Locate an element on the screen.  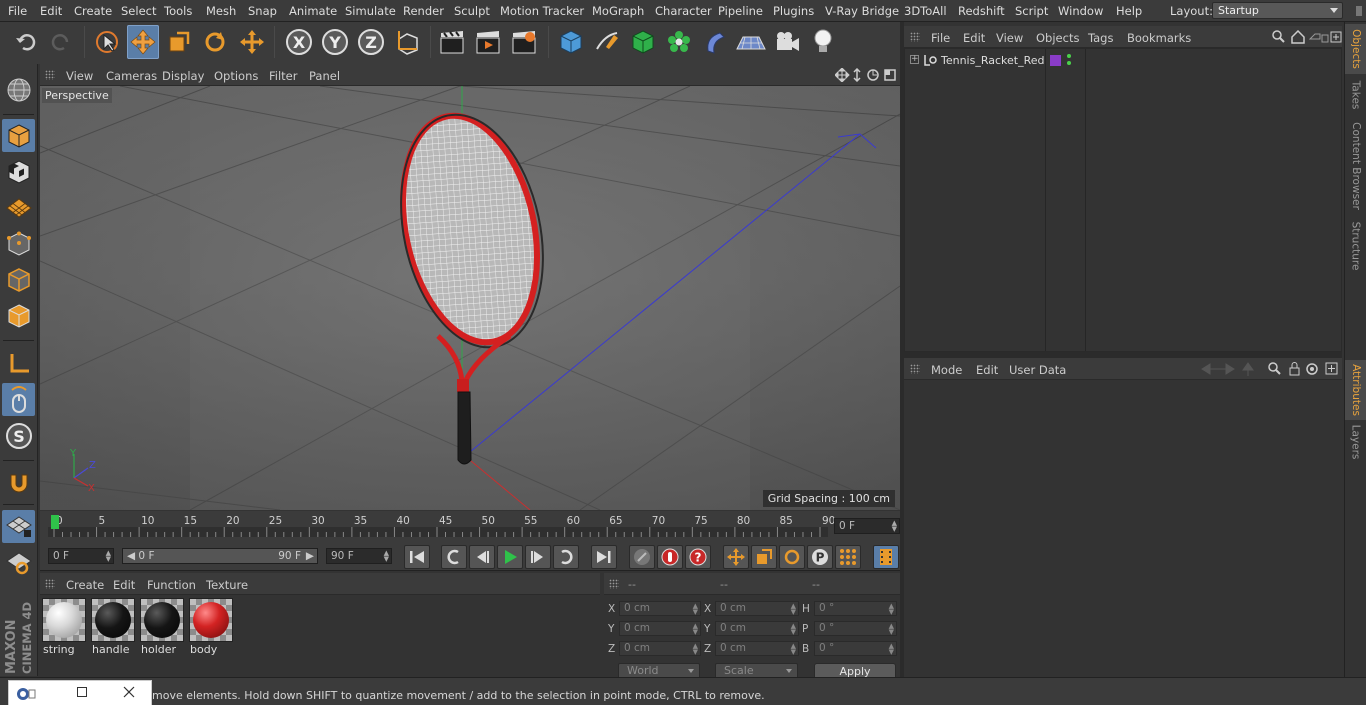
key-pla-button is located at coordinates (848, 557).